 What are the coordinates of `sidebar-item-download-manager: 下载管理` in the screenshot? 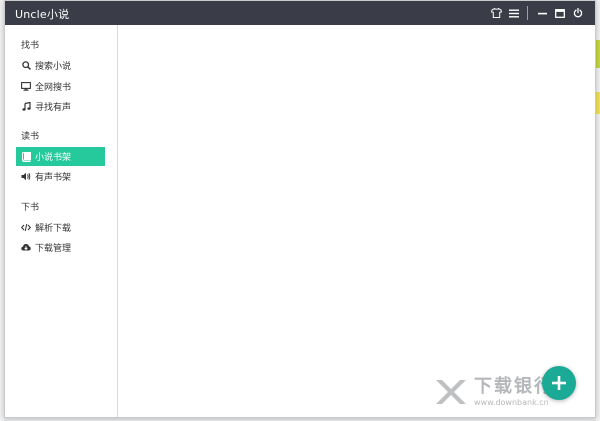 It's located at (60, 247).